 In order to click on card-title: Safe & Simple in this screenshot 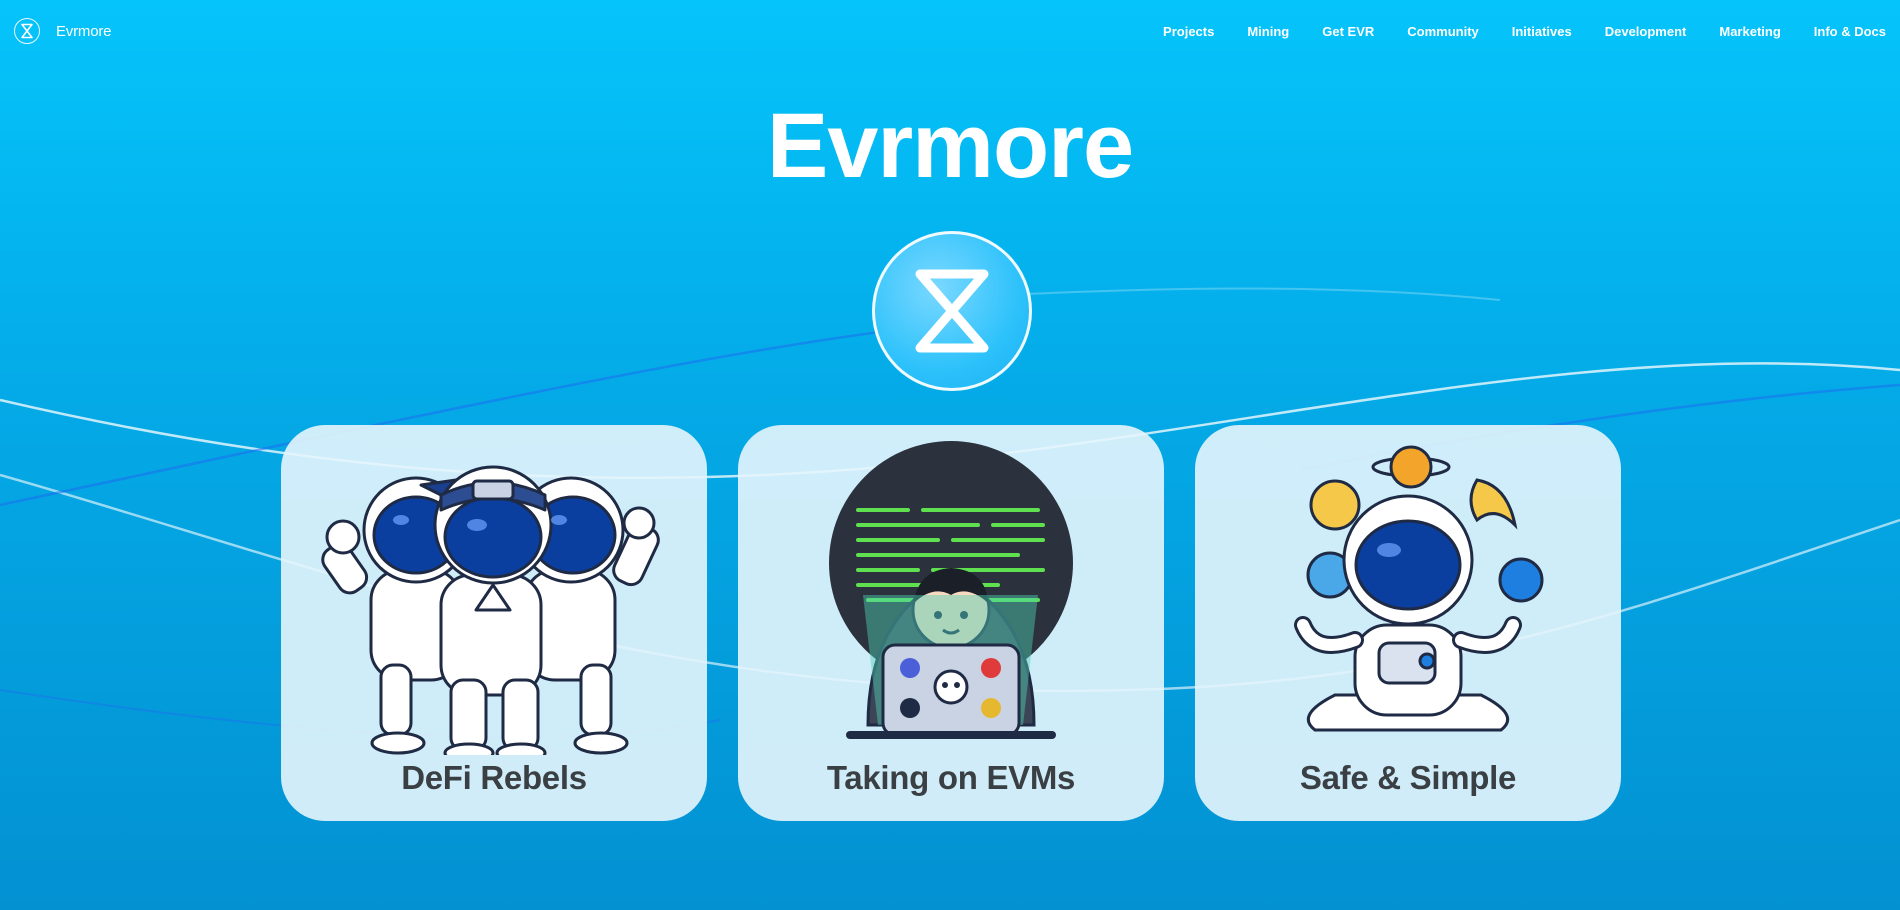, I will do `click(1408, 777)`.